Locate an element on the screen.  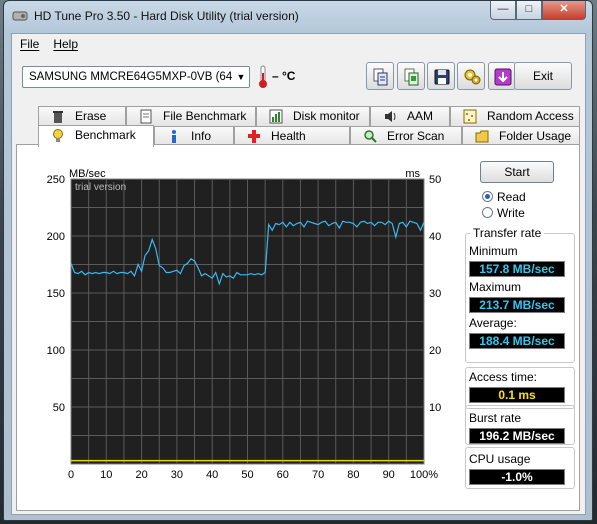
start-button: Start is located at coordinates (517, 172).